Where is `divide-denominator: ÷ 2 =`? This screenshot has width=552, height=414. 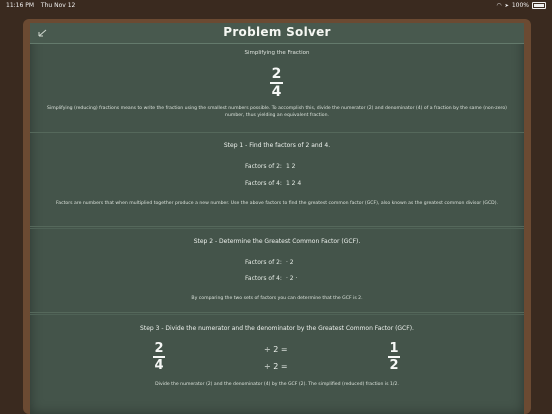 divide-denominator: ÷ 2 = is located at coordinates (276, 366).